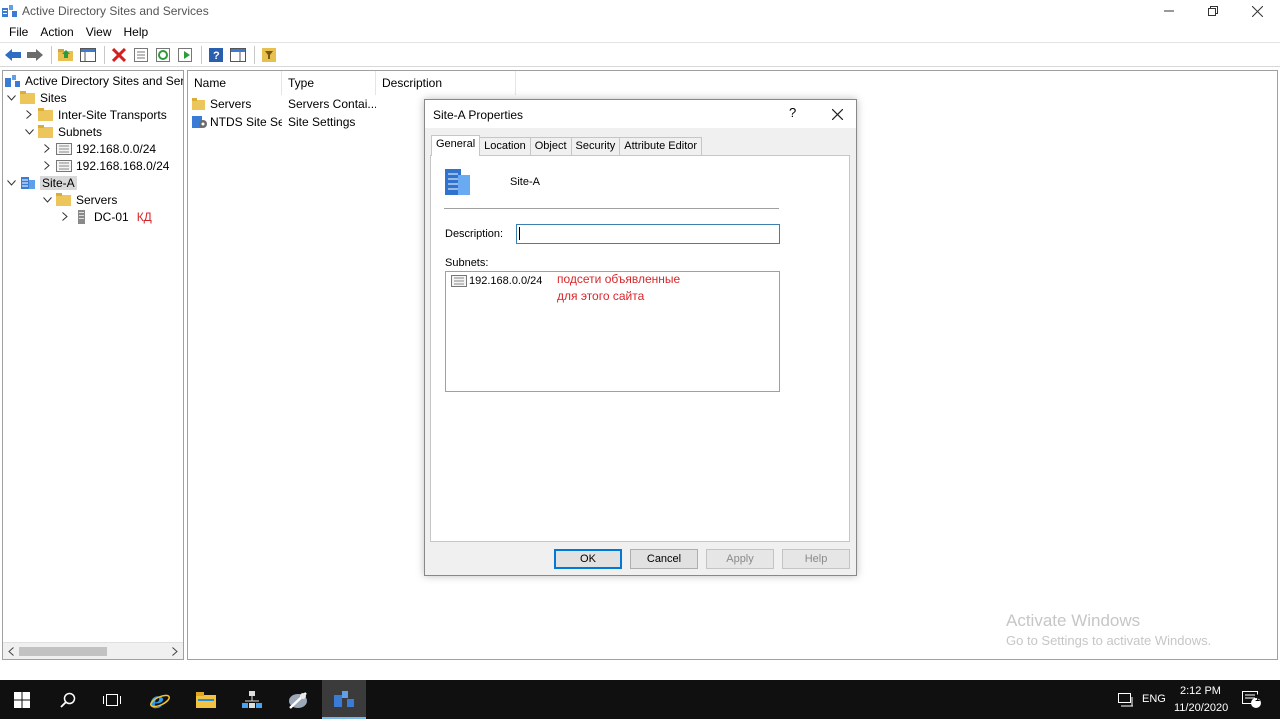 The image size is (1280, 719). I want to click on tree-root: Active Directory Sites and Servic, so click(94, 80).